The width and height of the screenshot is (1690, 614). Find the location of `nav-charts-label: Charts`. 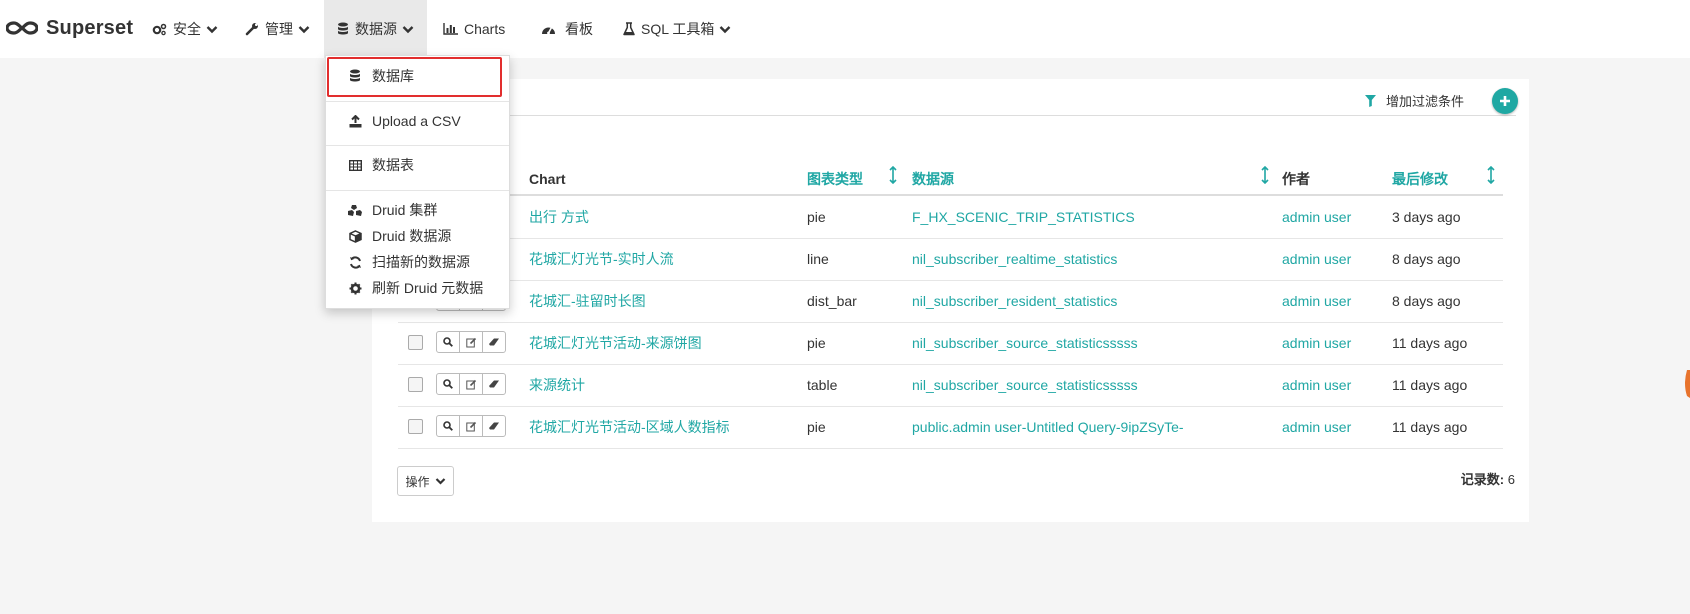

nav-charts-label: Charts is located at coordinates (485, 29).